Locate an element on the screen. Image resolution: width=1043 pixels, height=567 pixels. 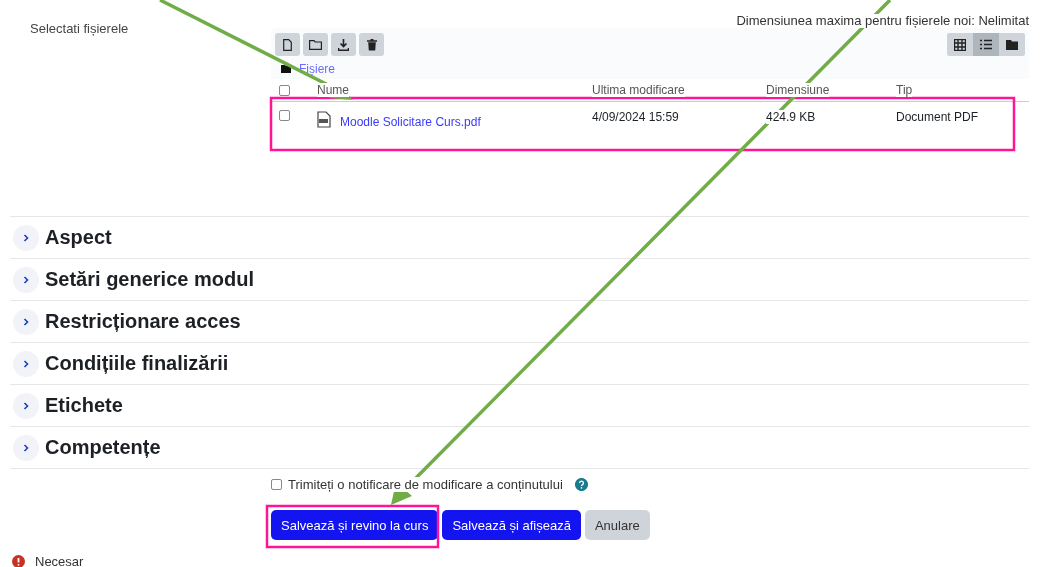
section-title: Competențe is located at coordinates (103, 447).